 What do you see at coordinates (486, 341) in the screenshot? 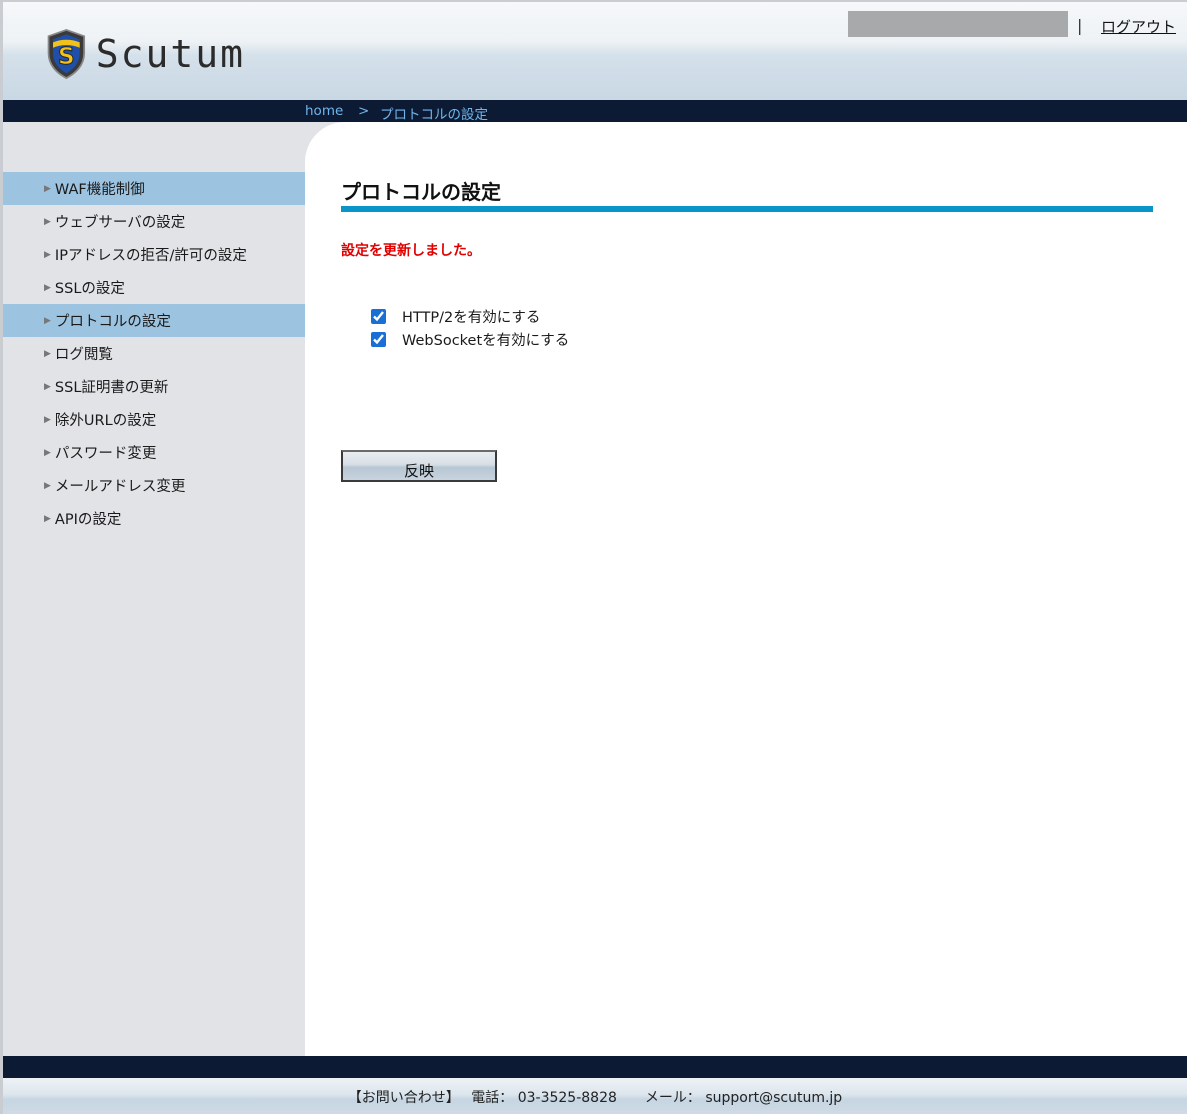
I see `websocket-label: WebSocketを有効にする` at bounding box center [486, 341].